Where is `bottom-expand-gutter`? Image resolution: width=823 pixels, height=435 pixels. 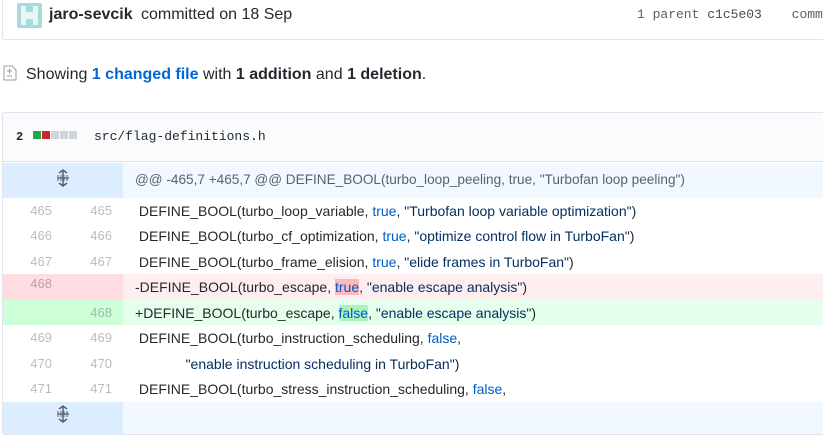
bottom-expand-gutter is located at coordinates (63, 418).